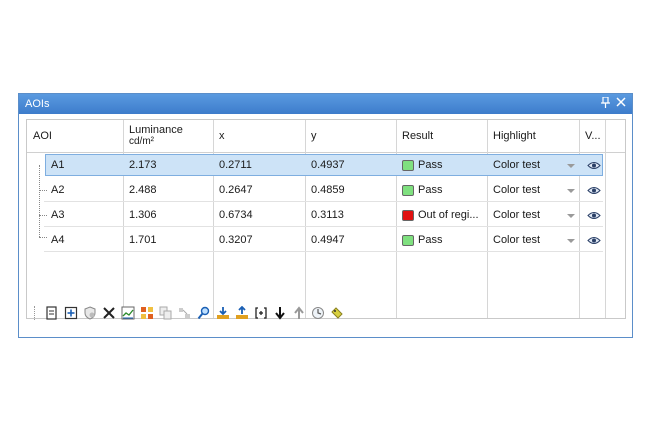  I want to click on col-header-luminance-unit: cd/m², so click(141, 141).